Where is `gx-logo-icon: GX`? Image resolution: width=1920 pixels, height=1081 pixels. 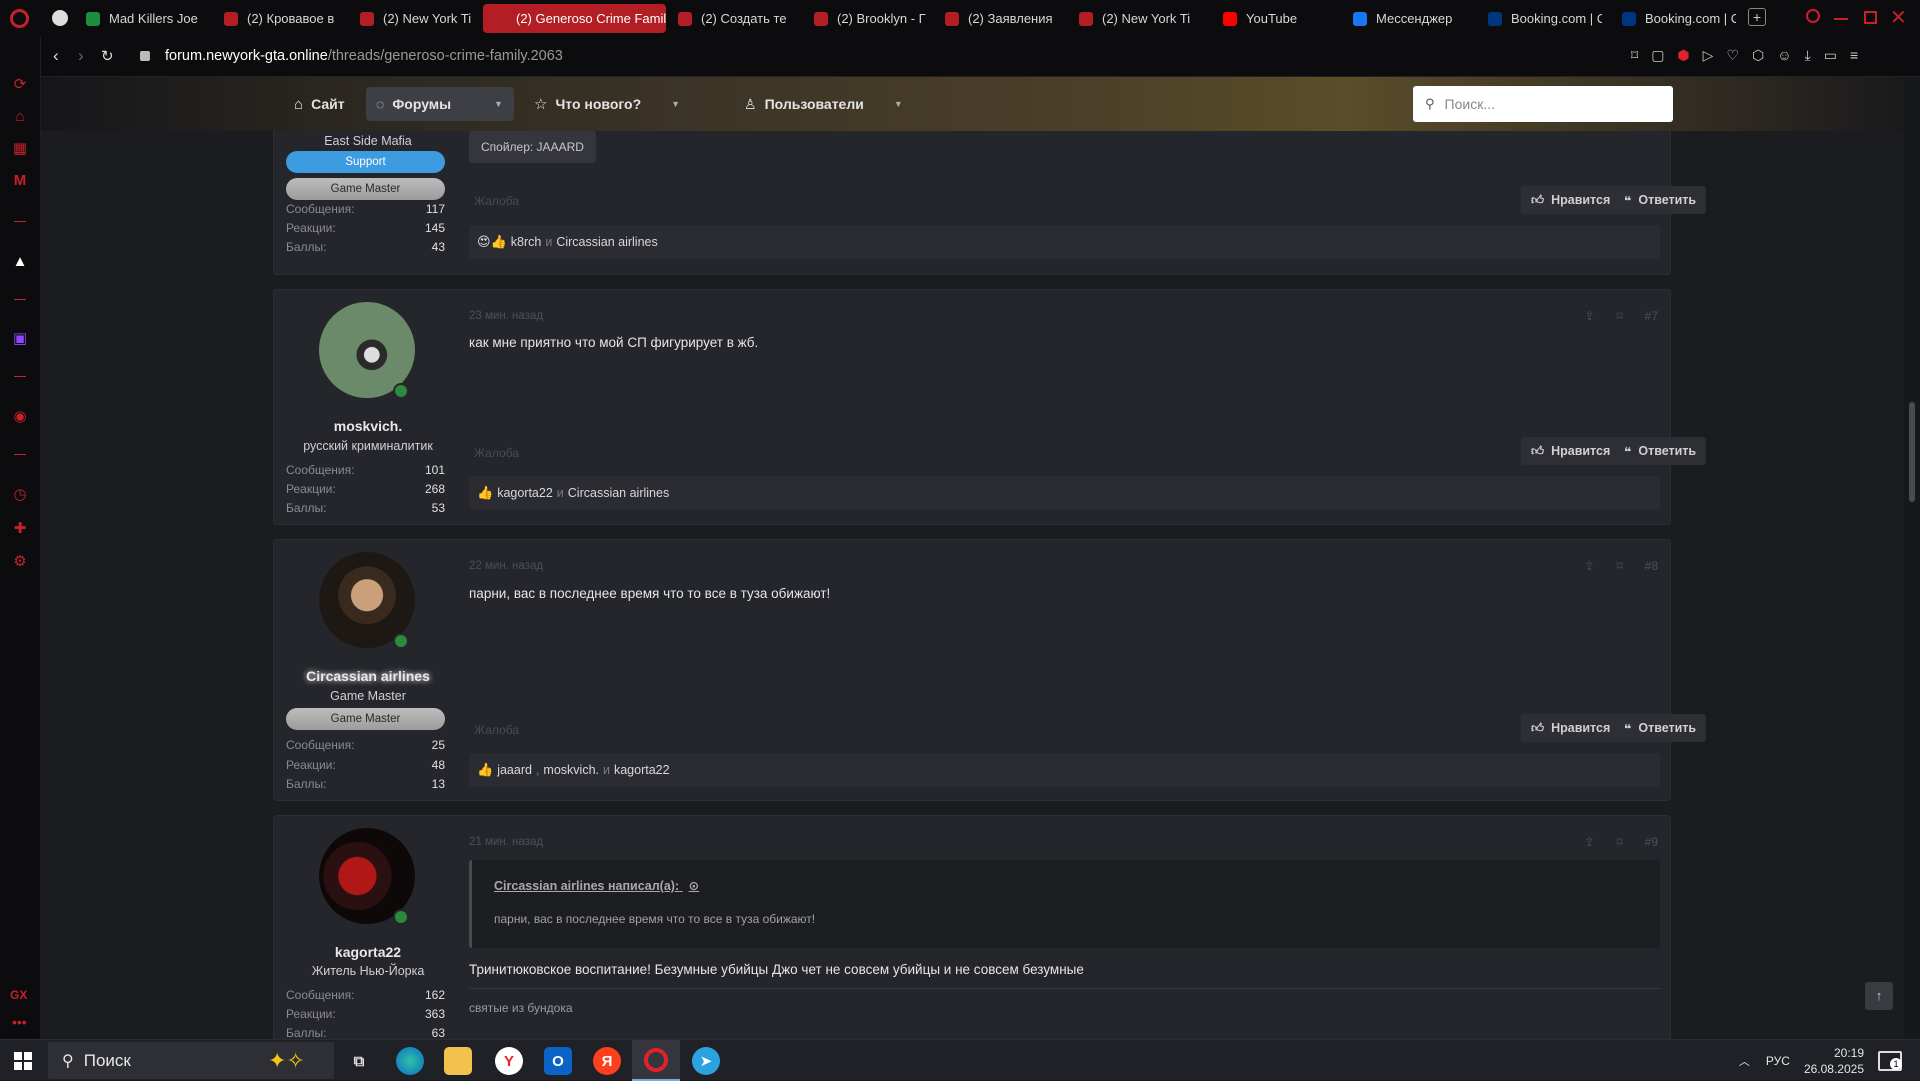 gx-logo-icon: GX is located at coordinates (18, 995).